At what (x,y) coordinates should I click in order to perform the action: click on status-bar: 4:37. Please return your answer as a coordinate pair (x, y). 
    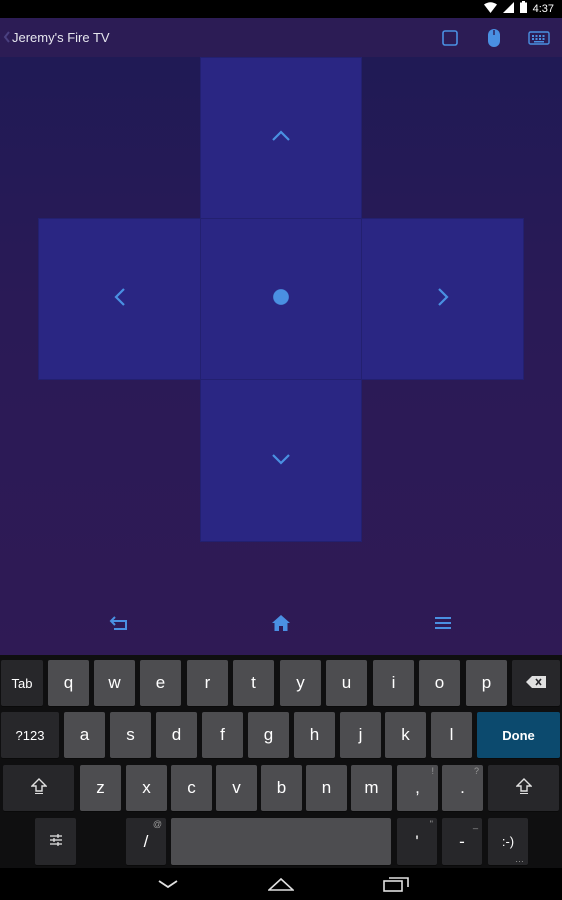
    Looking at the image, I should click on (281, 9).